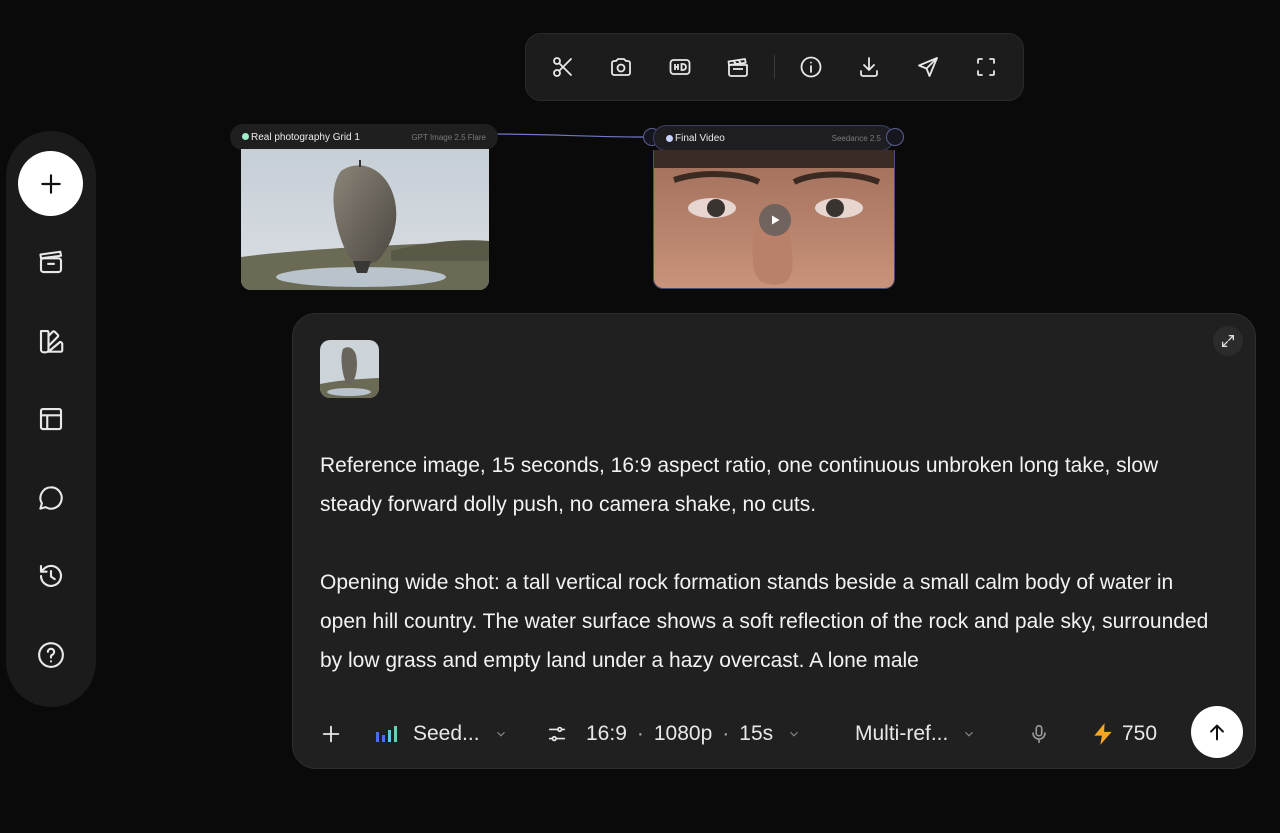 This screenshot has height=833, width=1280. I want to click on aspect-ratio: 16:9, so click(606, 733).